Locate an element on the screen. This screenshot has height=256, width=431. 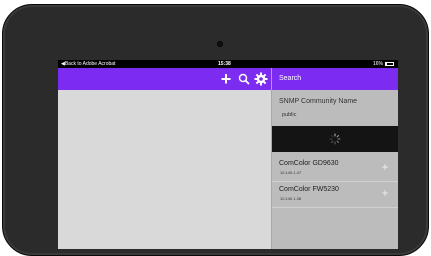
search-progress-area is located at coordinates (335, 139).